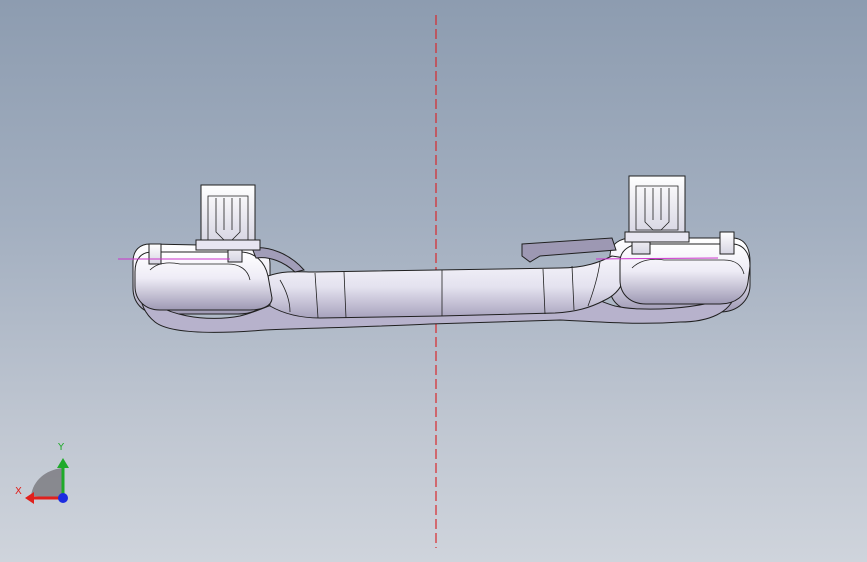  What do you see at coordinates (29, 498) in the screenshot?
I see `x-axis-arrowhead` at bounding box center [29, 498].